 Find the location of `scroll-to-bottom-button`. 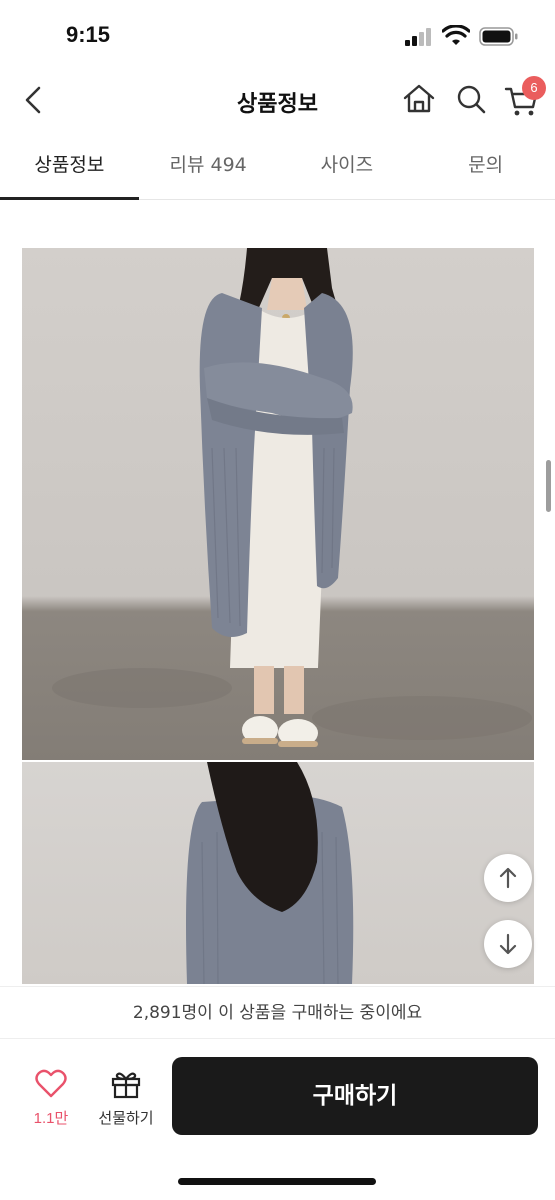

scroll-to-bottom-button is located at coordinates (508, 944).